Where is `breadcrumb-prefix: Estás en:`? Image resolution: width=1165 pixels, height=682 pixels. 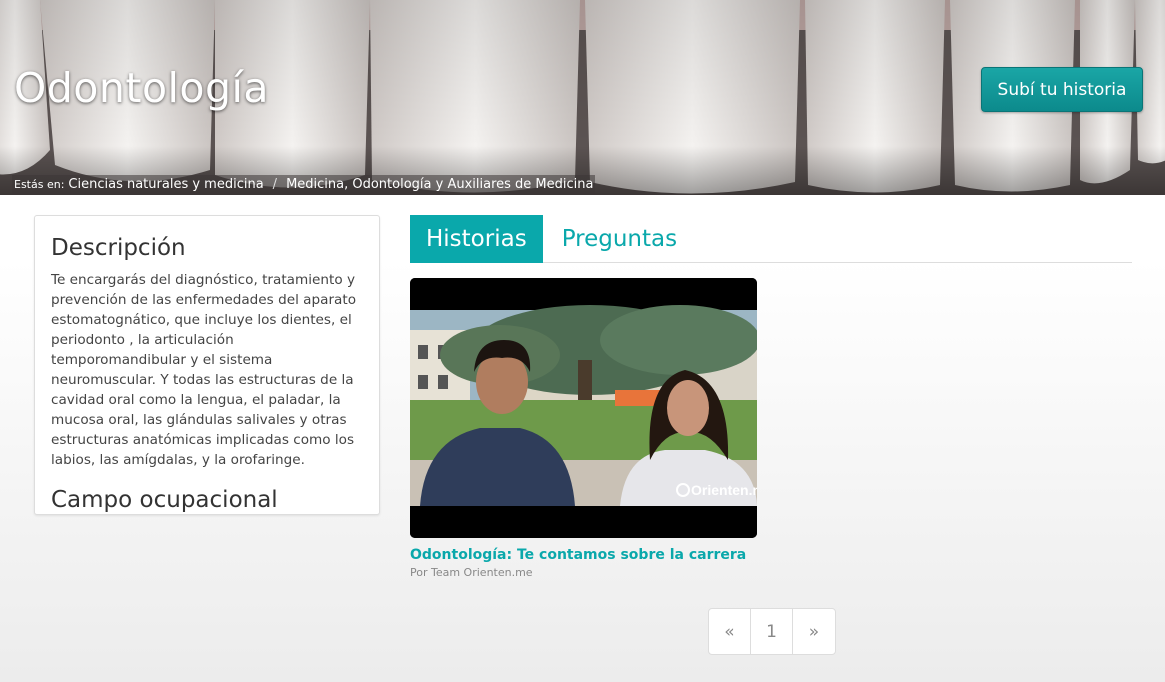 breadcrumb-prefix: Estás en: is located at coordinates (39, 184).